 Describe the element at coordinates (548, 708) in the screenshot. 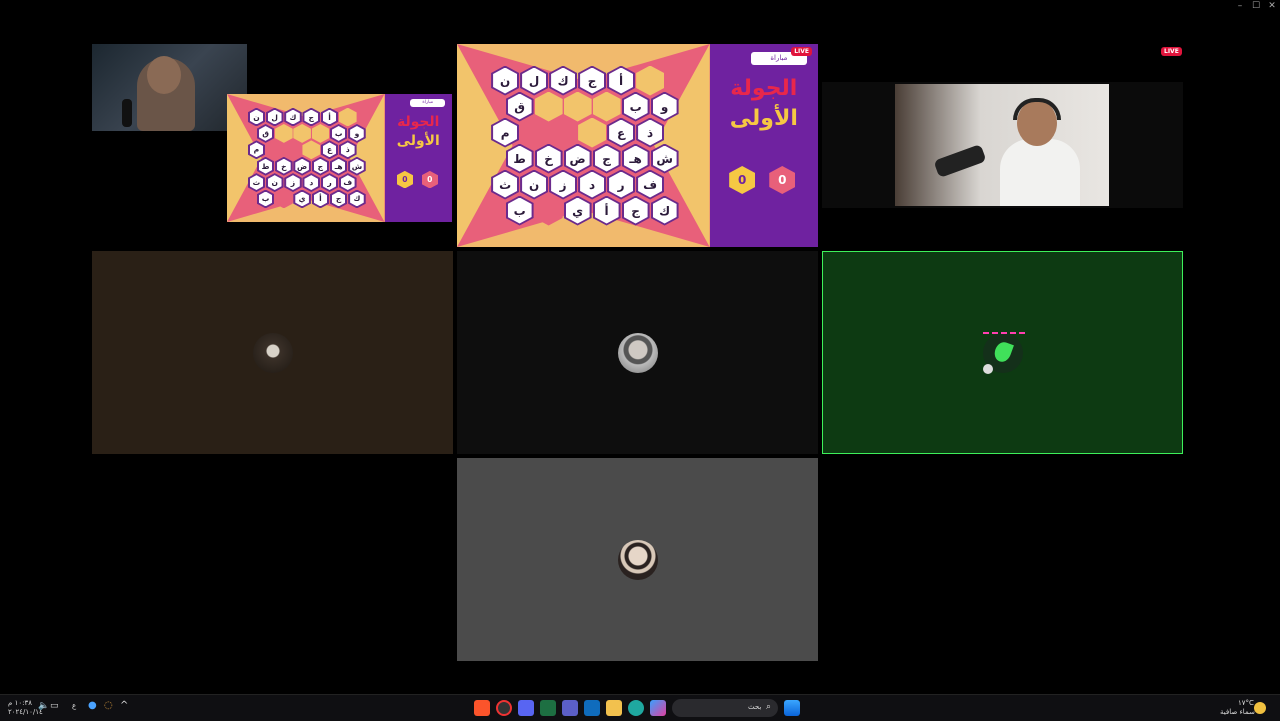

I see `excel-icon` at that location.